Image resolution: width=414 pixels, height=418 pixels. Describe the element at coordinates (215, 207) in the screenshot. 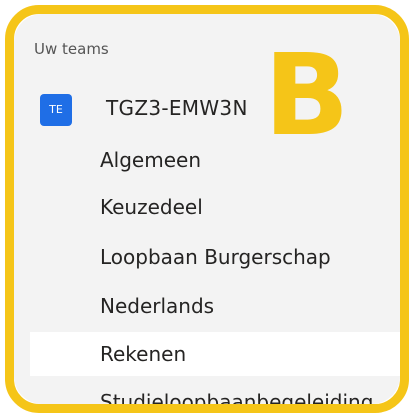

I see `channel-item-keuzedeel: Keuzedeel` at that location.